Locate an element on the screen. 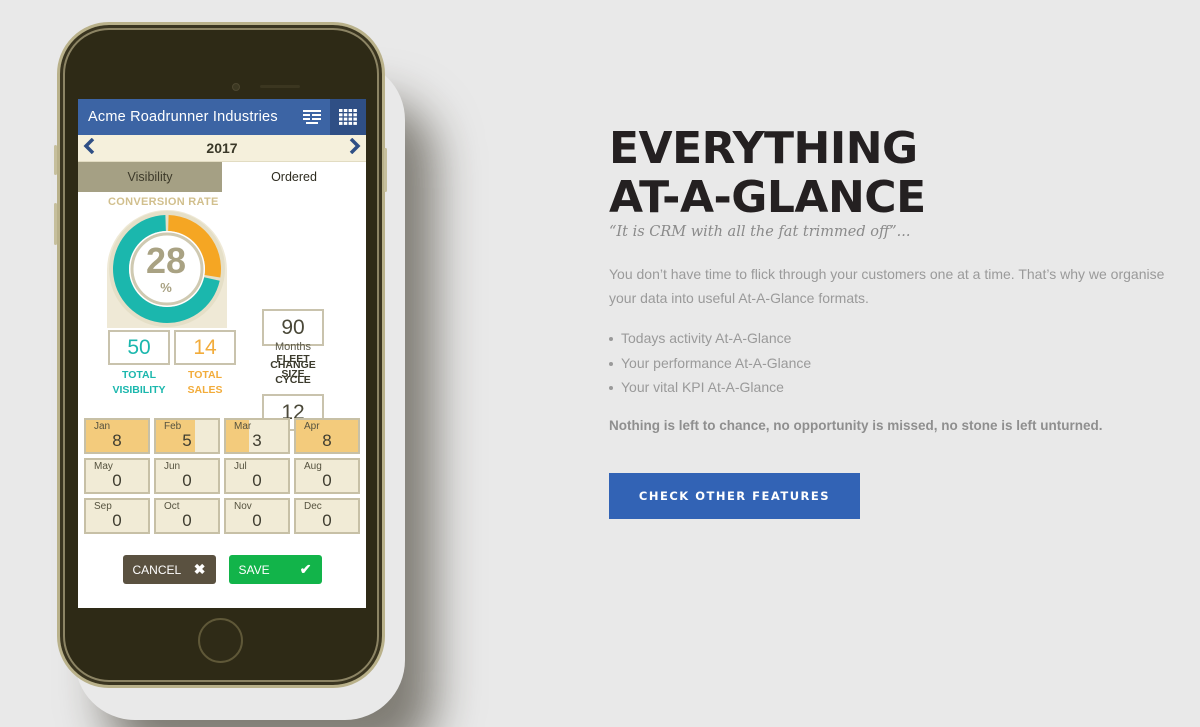  month-tile-jan: Jan 8 is located at coordinates (117, 436).